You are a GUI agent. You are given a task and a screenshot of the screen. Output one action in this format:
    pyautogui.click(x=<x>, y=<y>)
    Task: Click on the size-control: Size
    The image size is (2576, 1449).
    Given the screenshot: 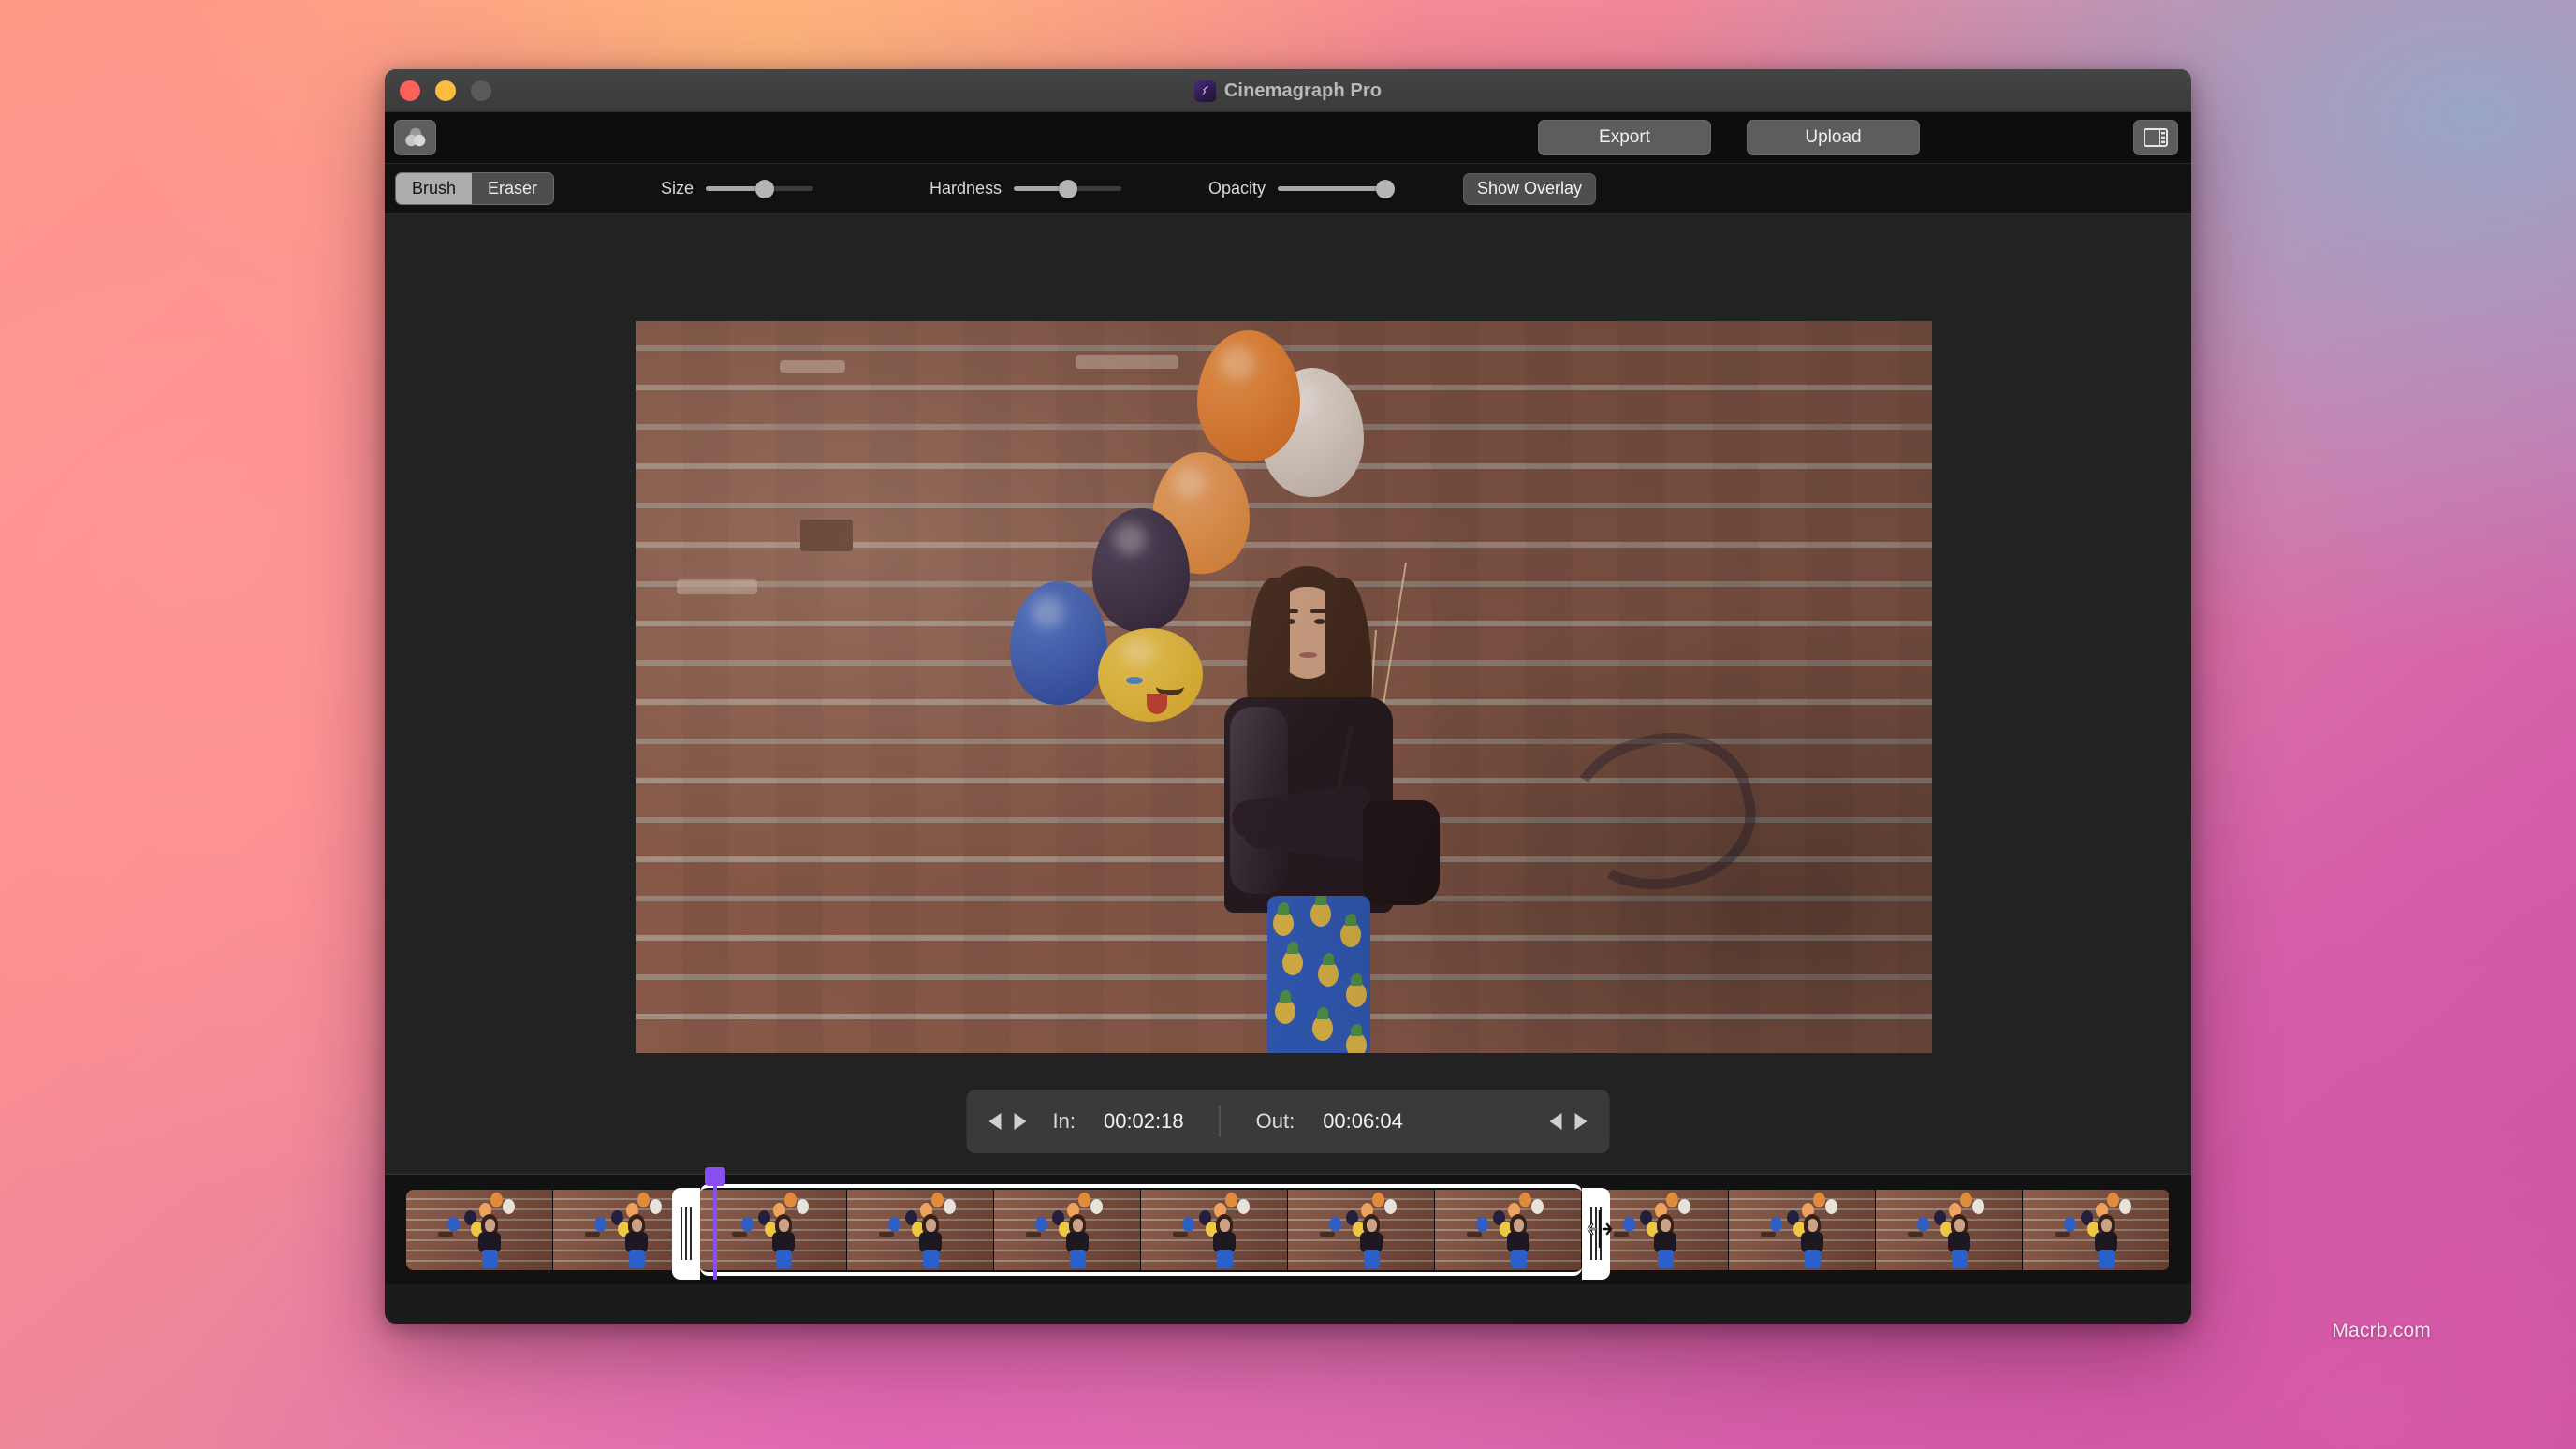 What is the action you would take?
    pyautogui.click(x=737, y=188)
    